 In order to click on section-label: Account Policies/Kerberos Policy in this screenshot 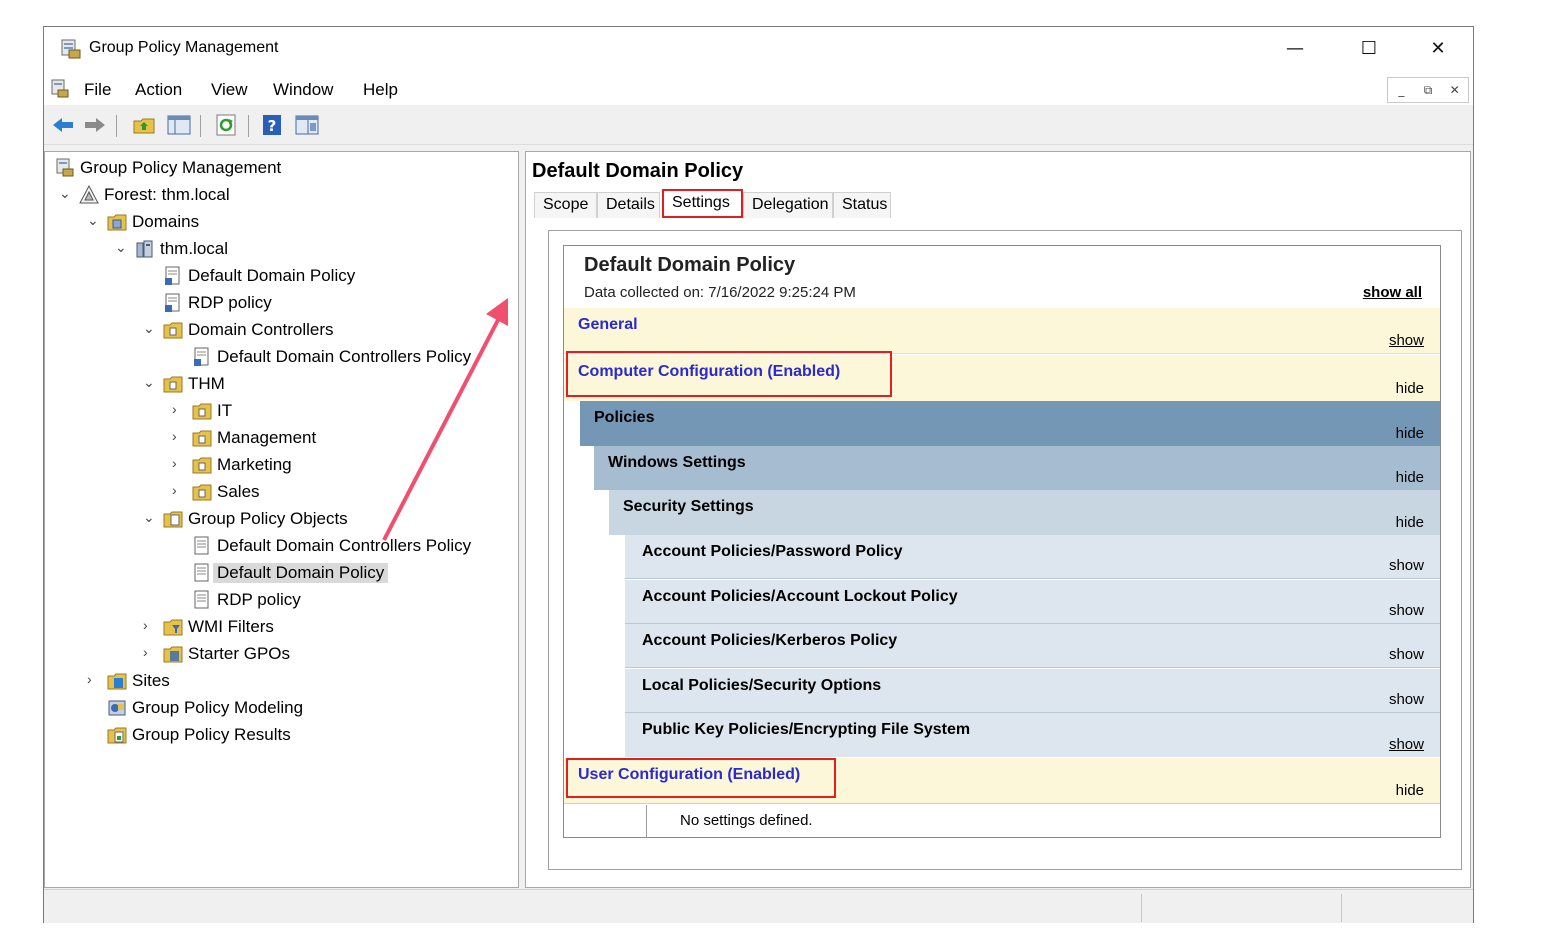, I will do `click(770, 640)`.